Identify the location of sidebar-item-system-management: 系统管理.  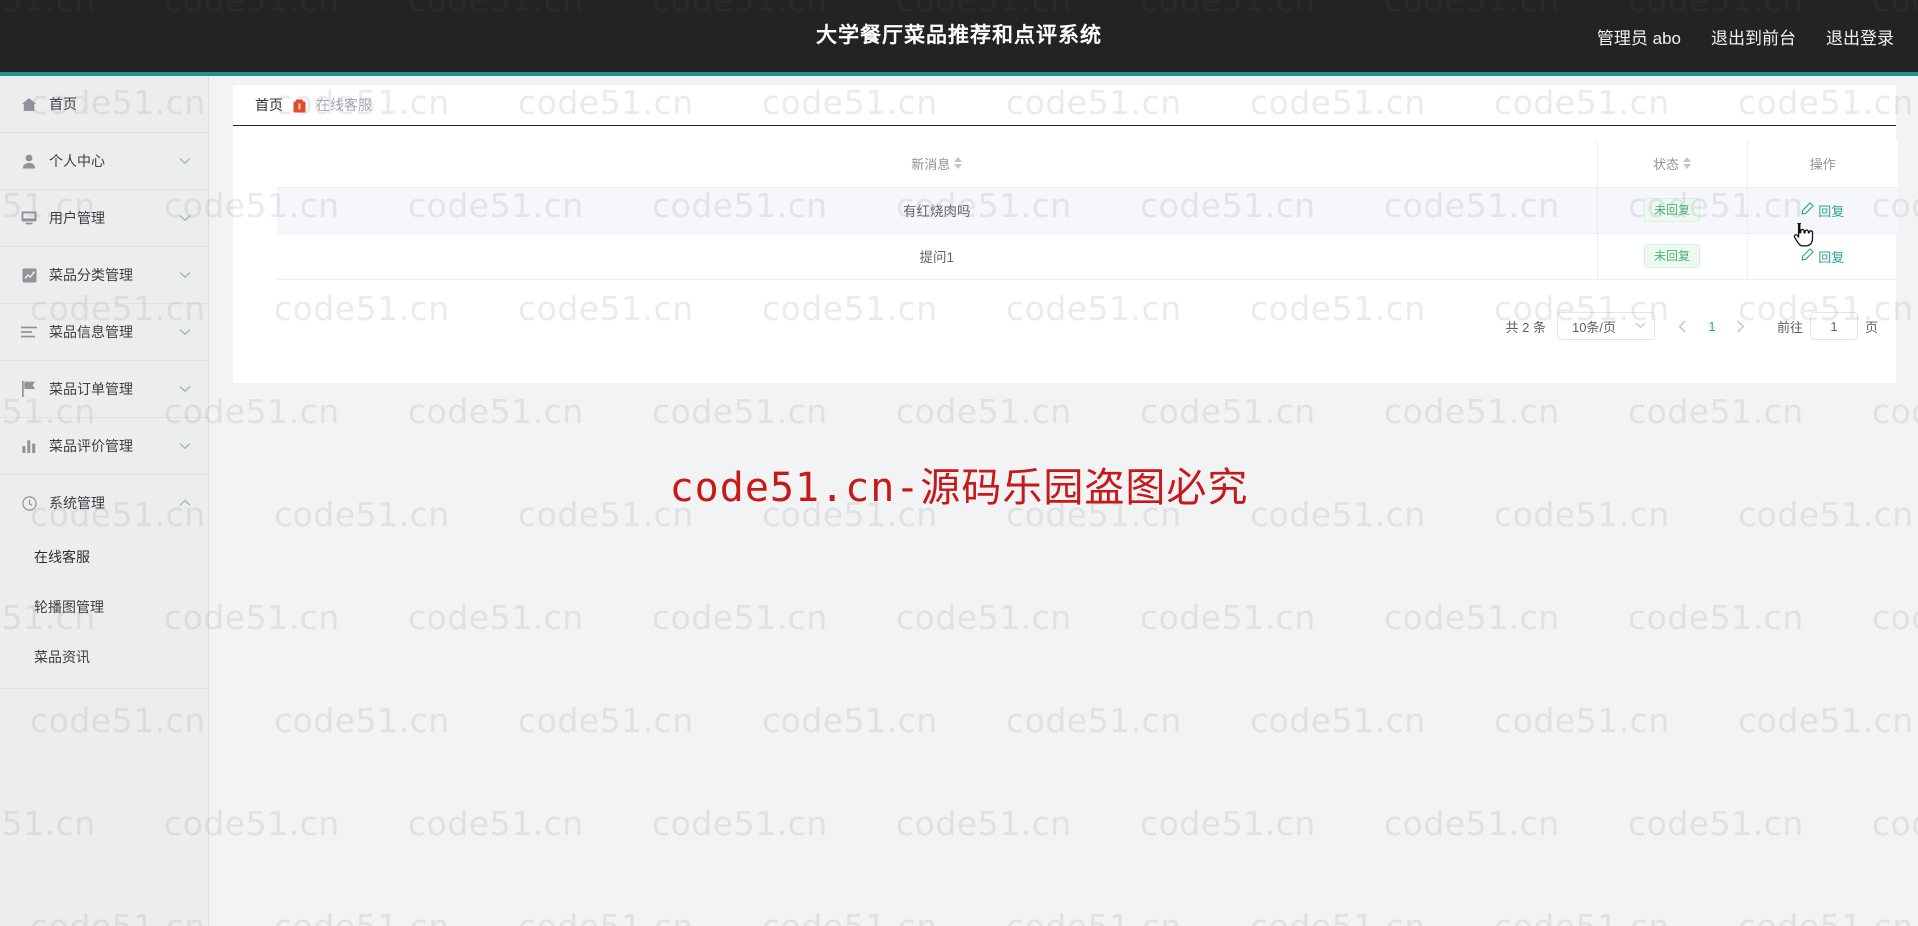
(104, 503).